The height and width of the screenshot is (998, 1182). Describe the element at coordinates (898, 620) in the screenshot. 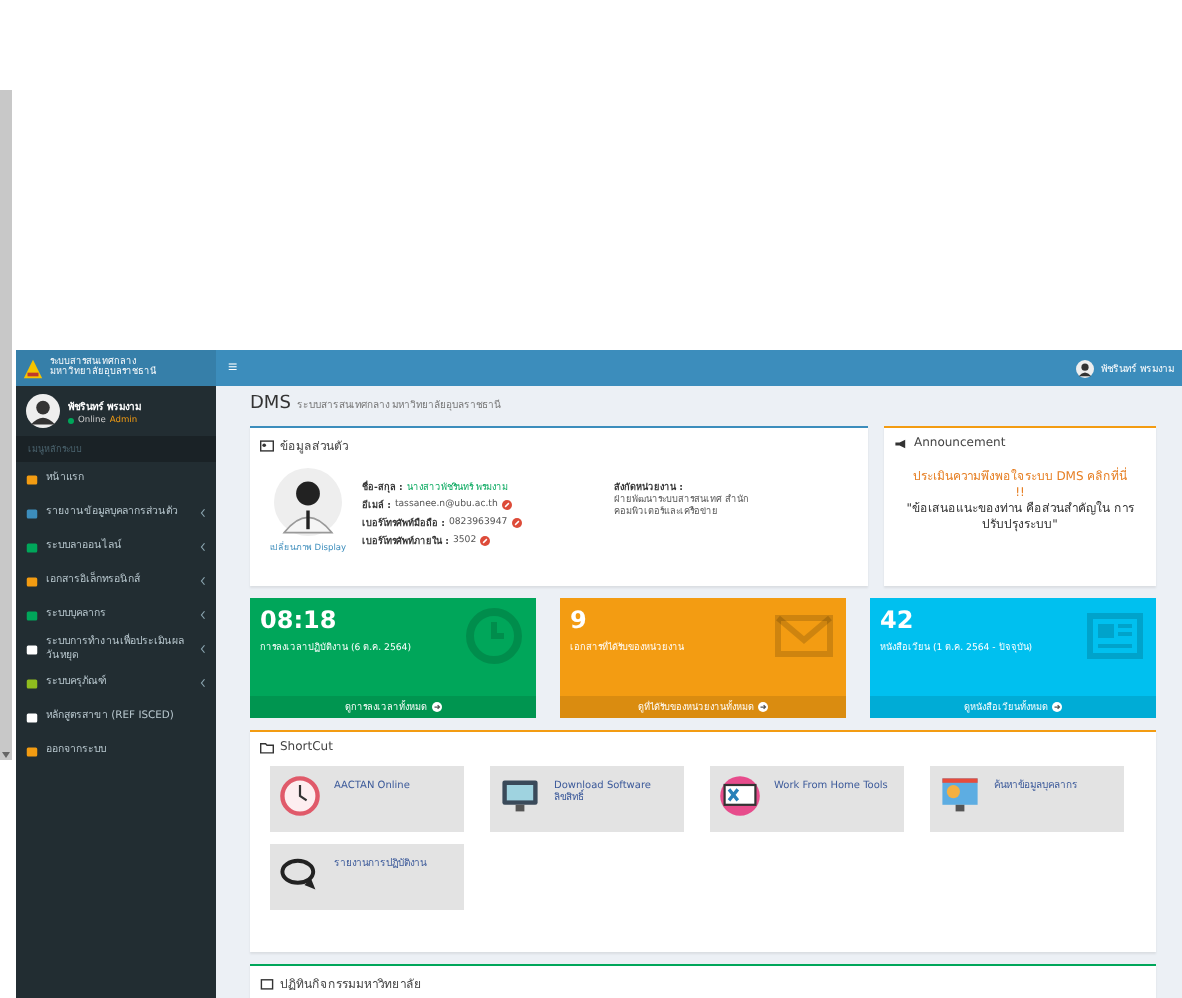

I see `stat-value: 42` at that location.